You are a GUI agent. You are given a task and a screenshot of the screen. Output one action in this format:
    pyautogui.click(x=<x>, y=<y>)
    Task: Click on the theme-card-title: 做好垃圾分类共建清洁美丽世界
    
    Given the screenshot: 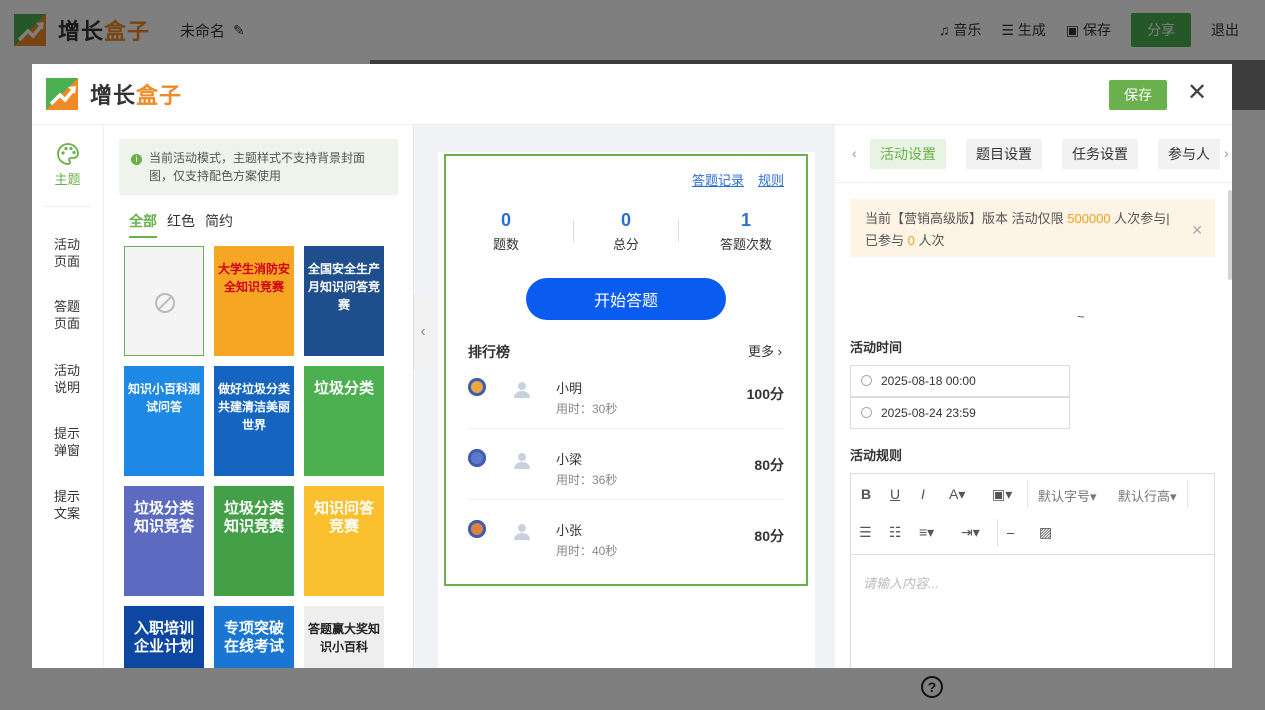 What is the action you would take?
    pyautogui.click(x=254, y=407)
    